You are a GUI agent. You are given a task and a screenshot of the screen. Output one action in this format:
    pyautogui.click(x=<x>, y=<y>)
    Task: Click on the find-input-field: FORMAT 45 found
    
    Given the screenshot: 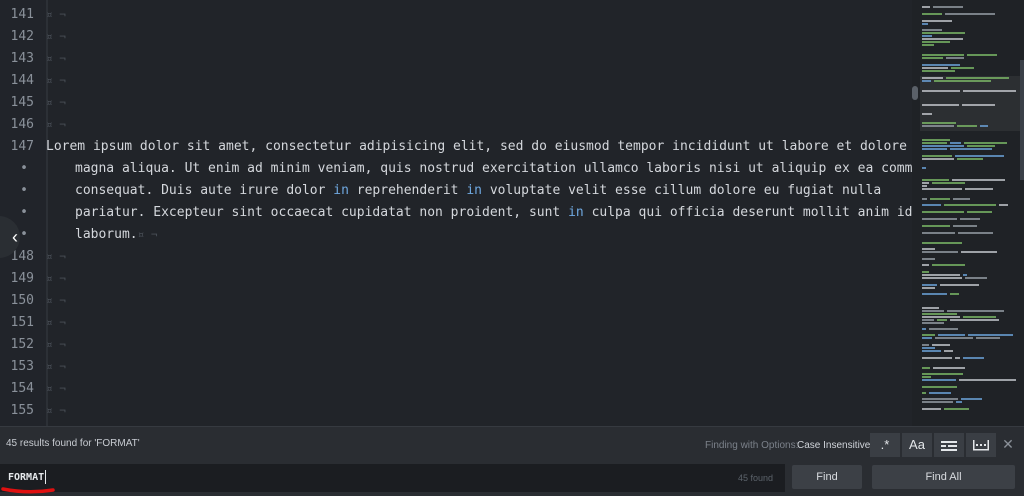 What is the action you would take?
    pyautogui.click(x=392, y=478)
    